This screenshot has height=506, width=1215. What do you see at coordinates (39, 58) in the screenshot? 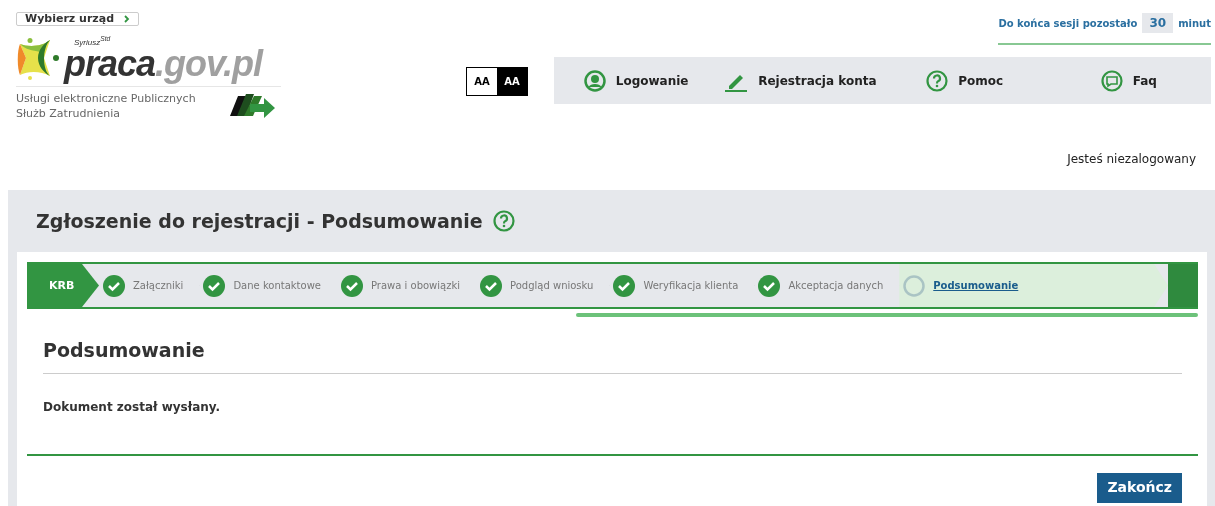
I see `logo-icon` at bounding box center [39, 58].